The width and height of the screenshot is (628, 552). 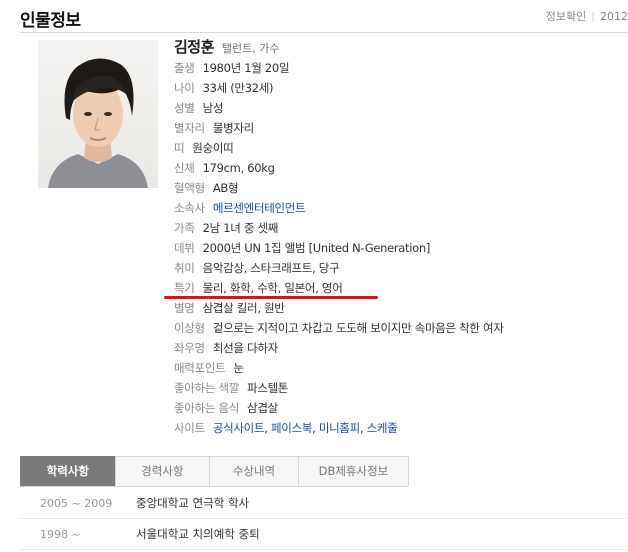 What do you see at coordinates (399, 308) in the screenshot?
I see `profile-row: 별명 삼겹살 킬러, 원반` at bounding box center [399, 308].